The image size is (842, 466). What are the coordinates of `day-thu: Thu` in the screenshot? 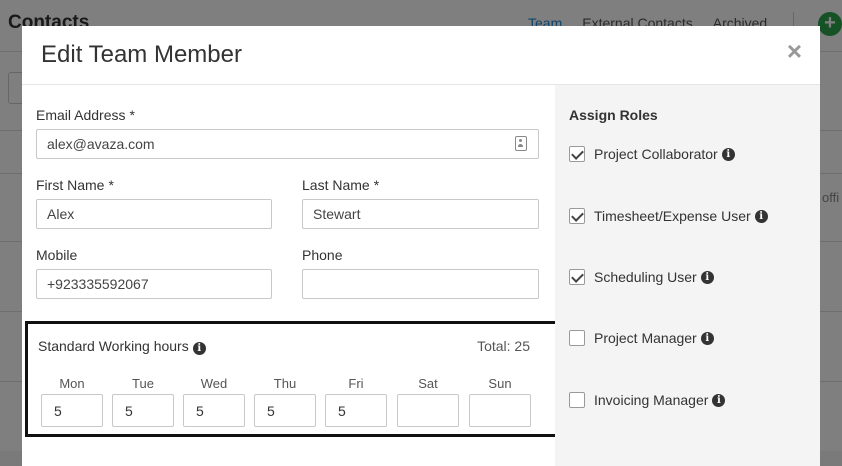 It's located at (285, 401).